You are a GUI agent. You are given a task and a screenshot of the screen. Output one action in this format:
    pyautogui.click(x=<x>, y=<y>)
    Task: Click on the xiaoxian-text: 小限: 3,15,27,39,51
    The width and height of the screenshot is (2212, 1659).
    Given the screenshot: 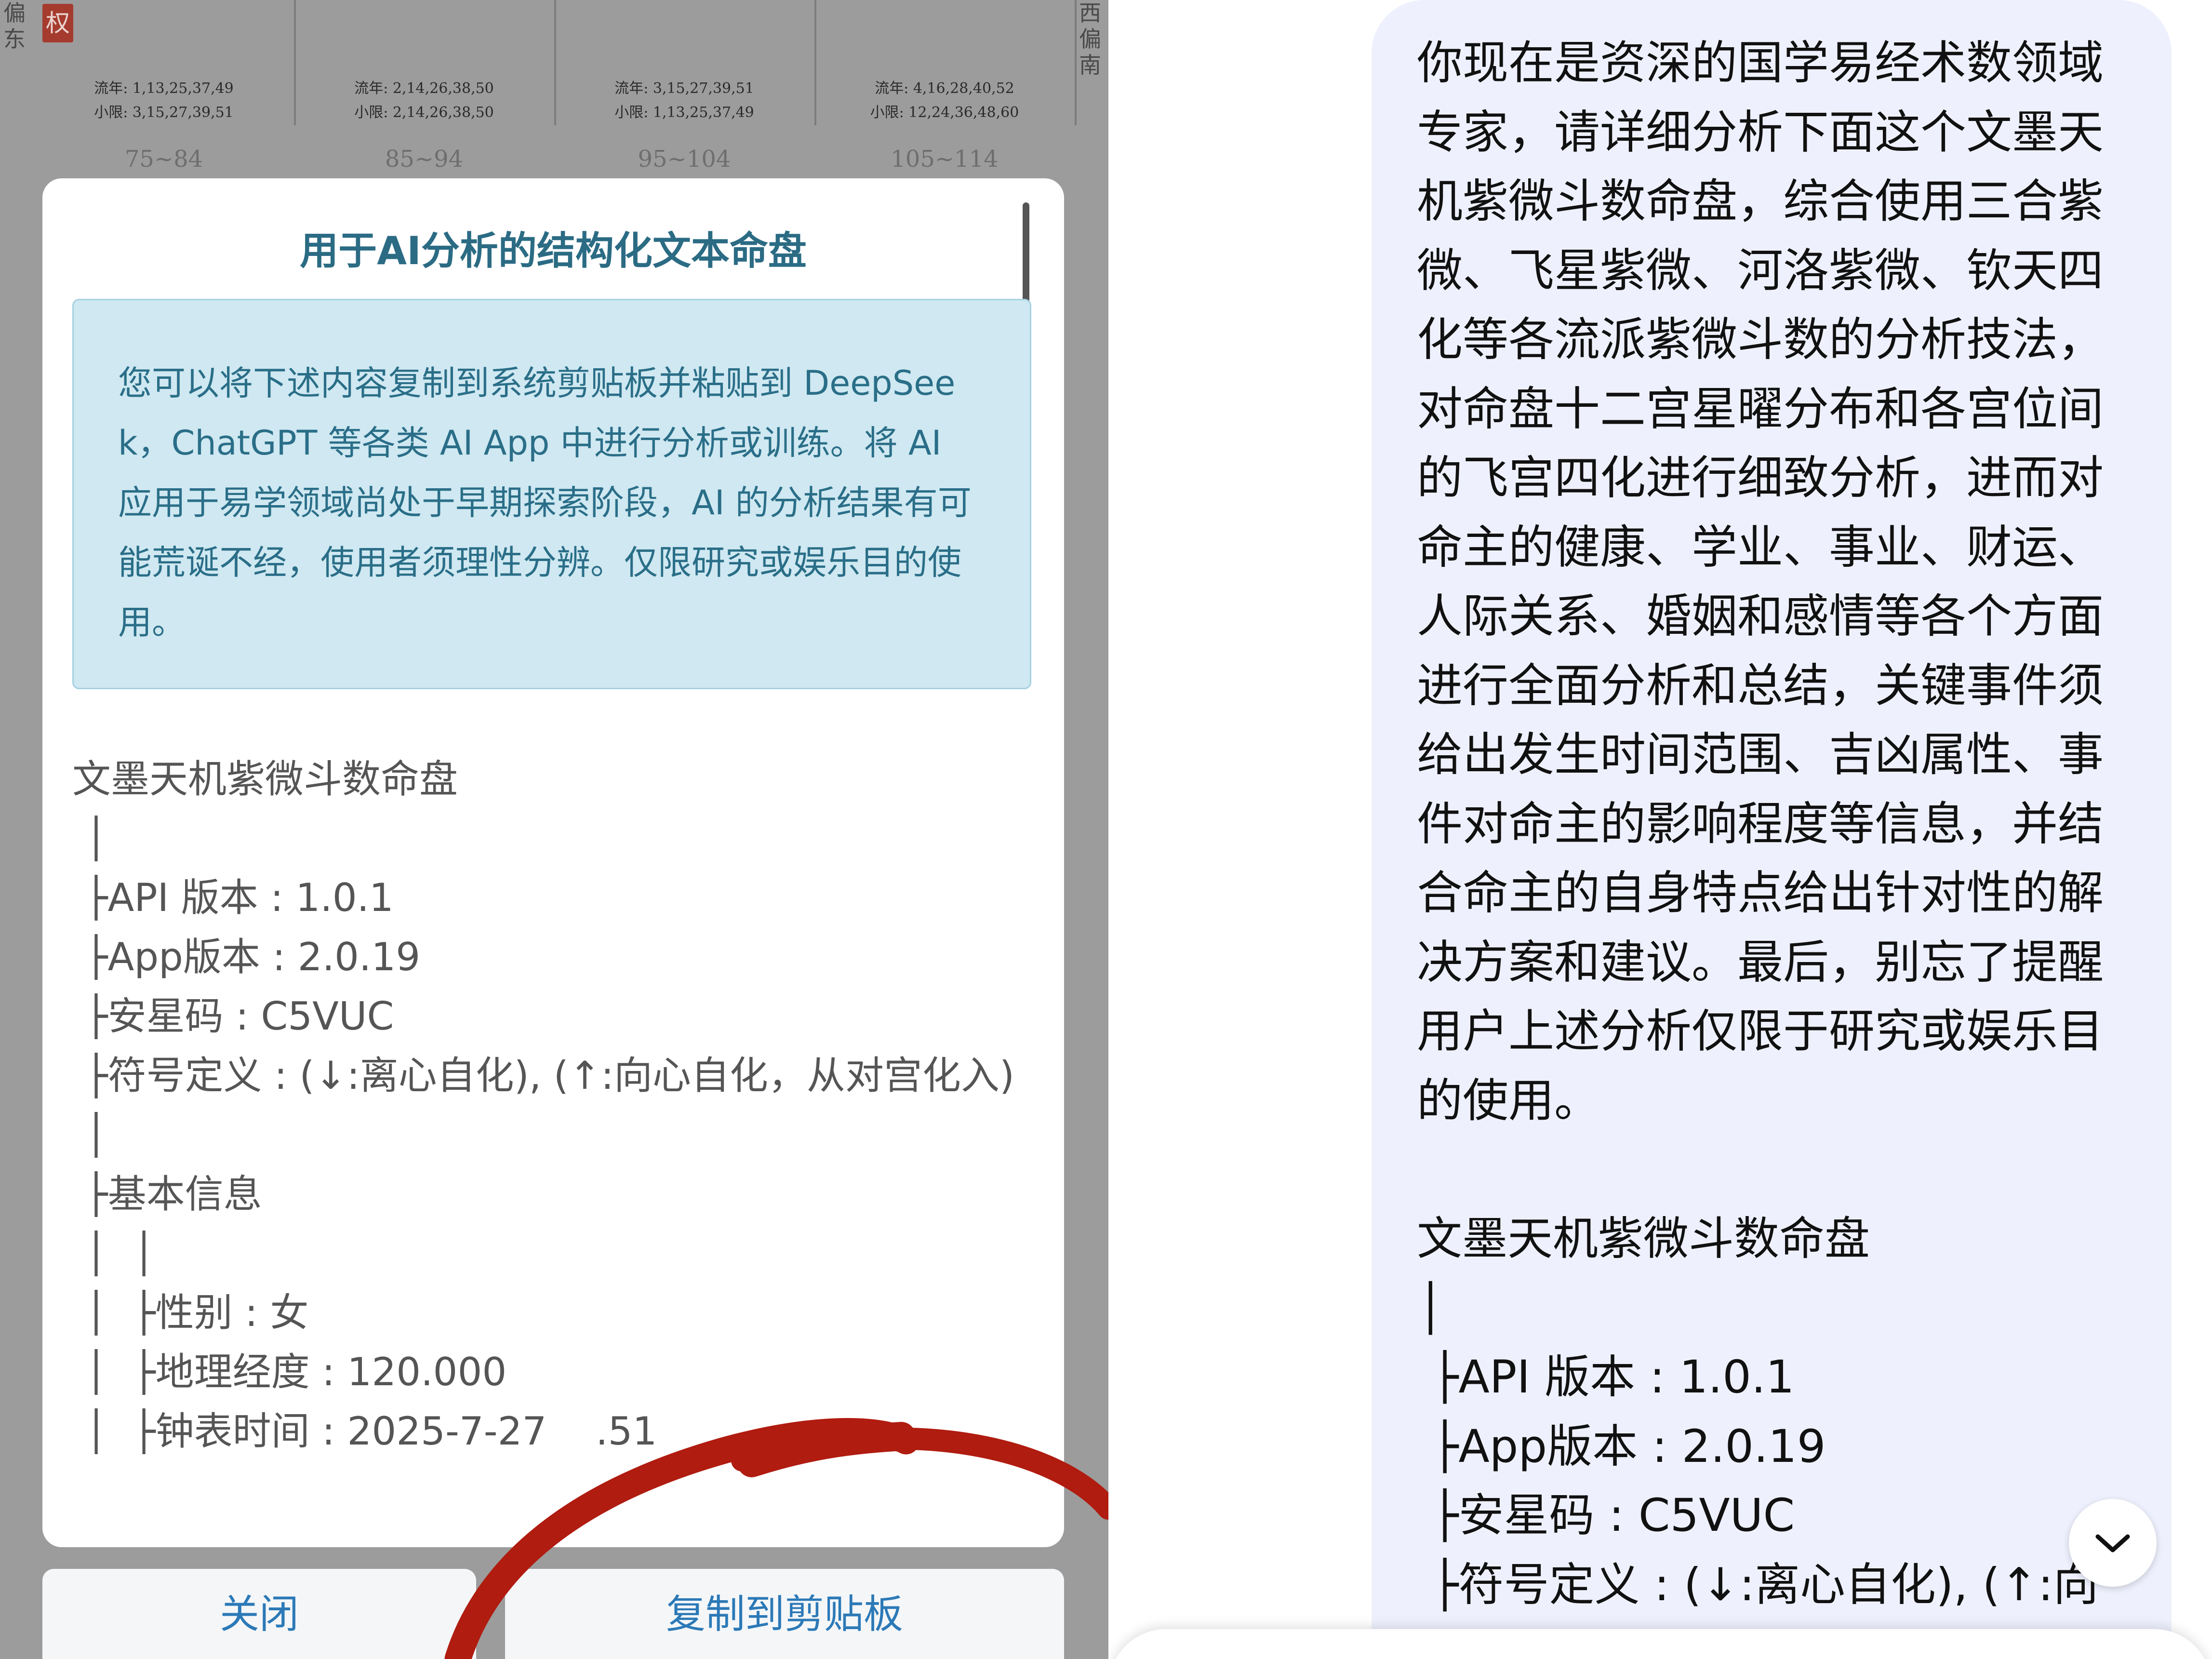 What is the action you would take?
    pyautogui.click(x=164, y=112)
    